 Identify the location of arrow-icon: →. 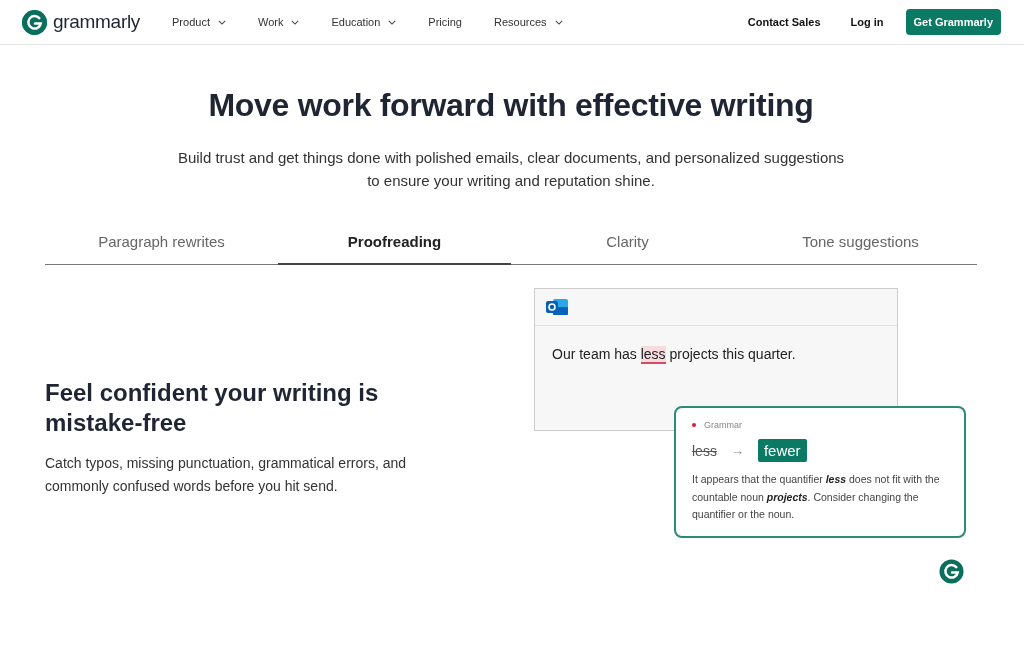
(737, 450).